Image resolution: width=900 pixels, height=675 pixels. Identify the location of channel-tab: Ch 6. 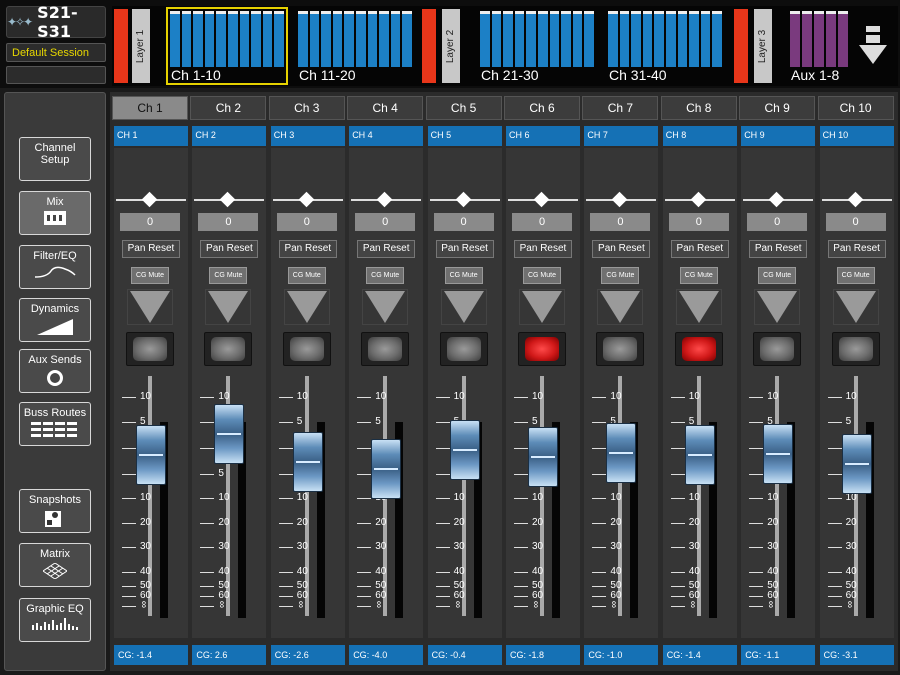
(542, 108).